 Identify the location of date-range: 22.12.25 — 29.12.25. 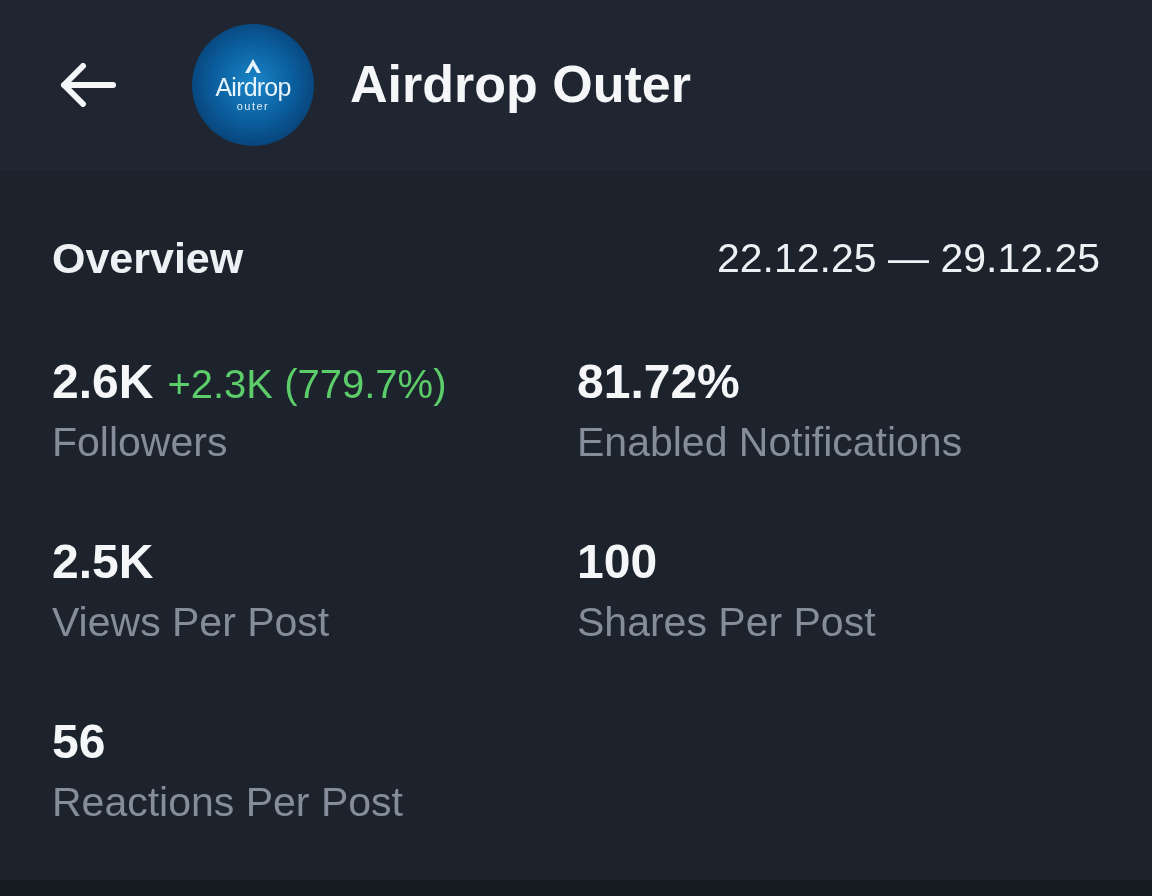
(908, 258).